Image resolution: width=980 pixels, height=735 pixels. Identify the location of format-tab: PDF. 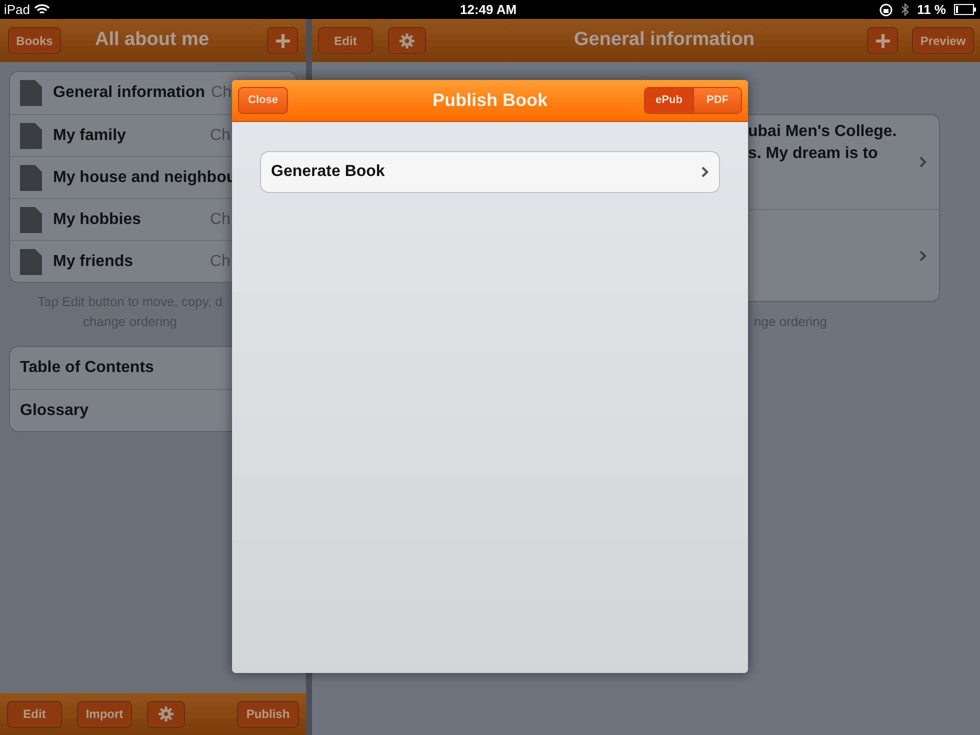
(717, 100).